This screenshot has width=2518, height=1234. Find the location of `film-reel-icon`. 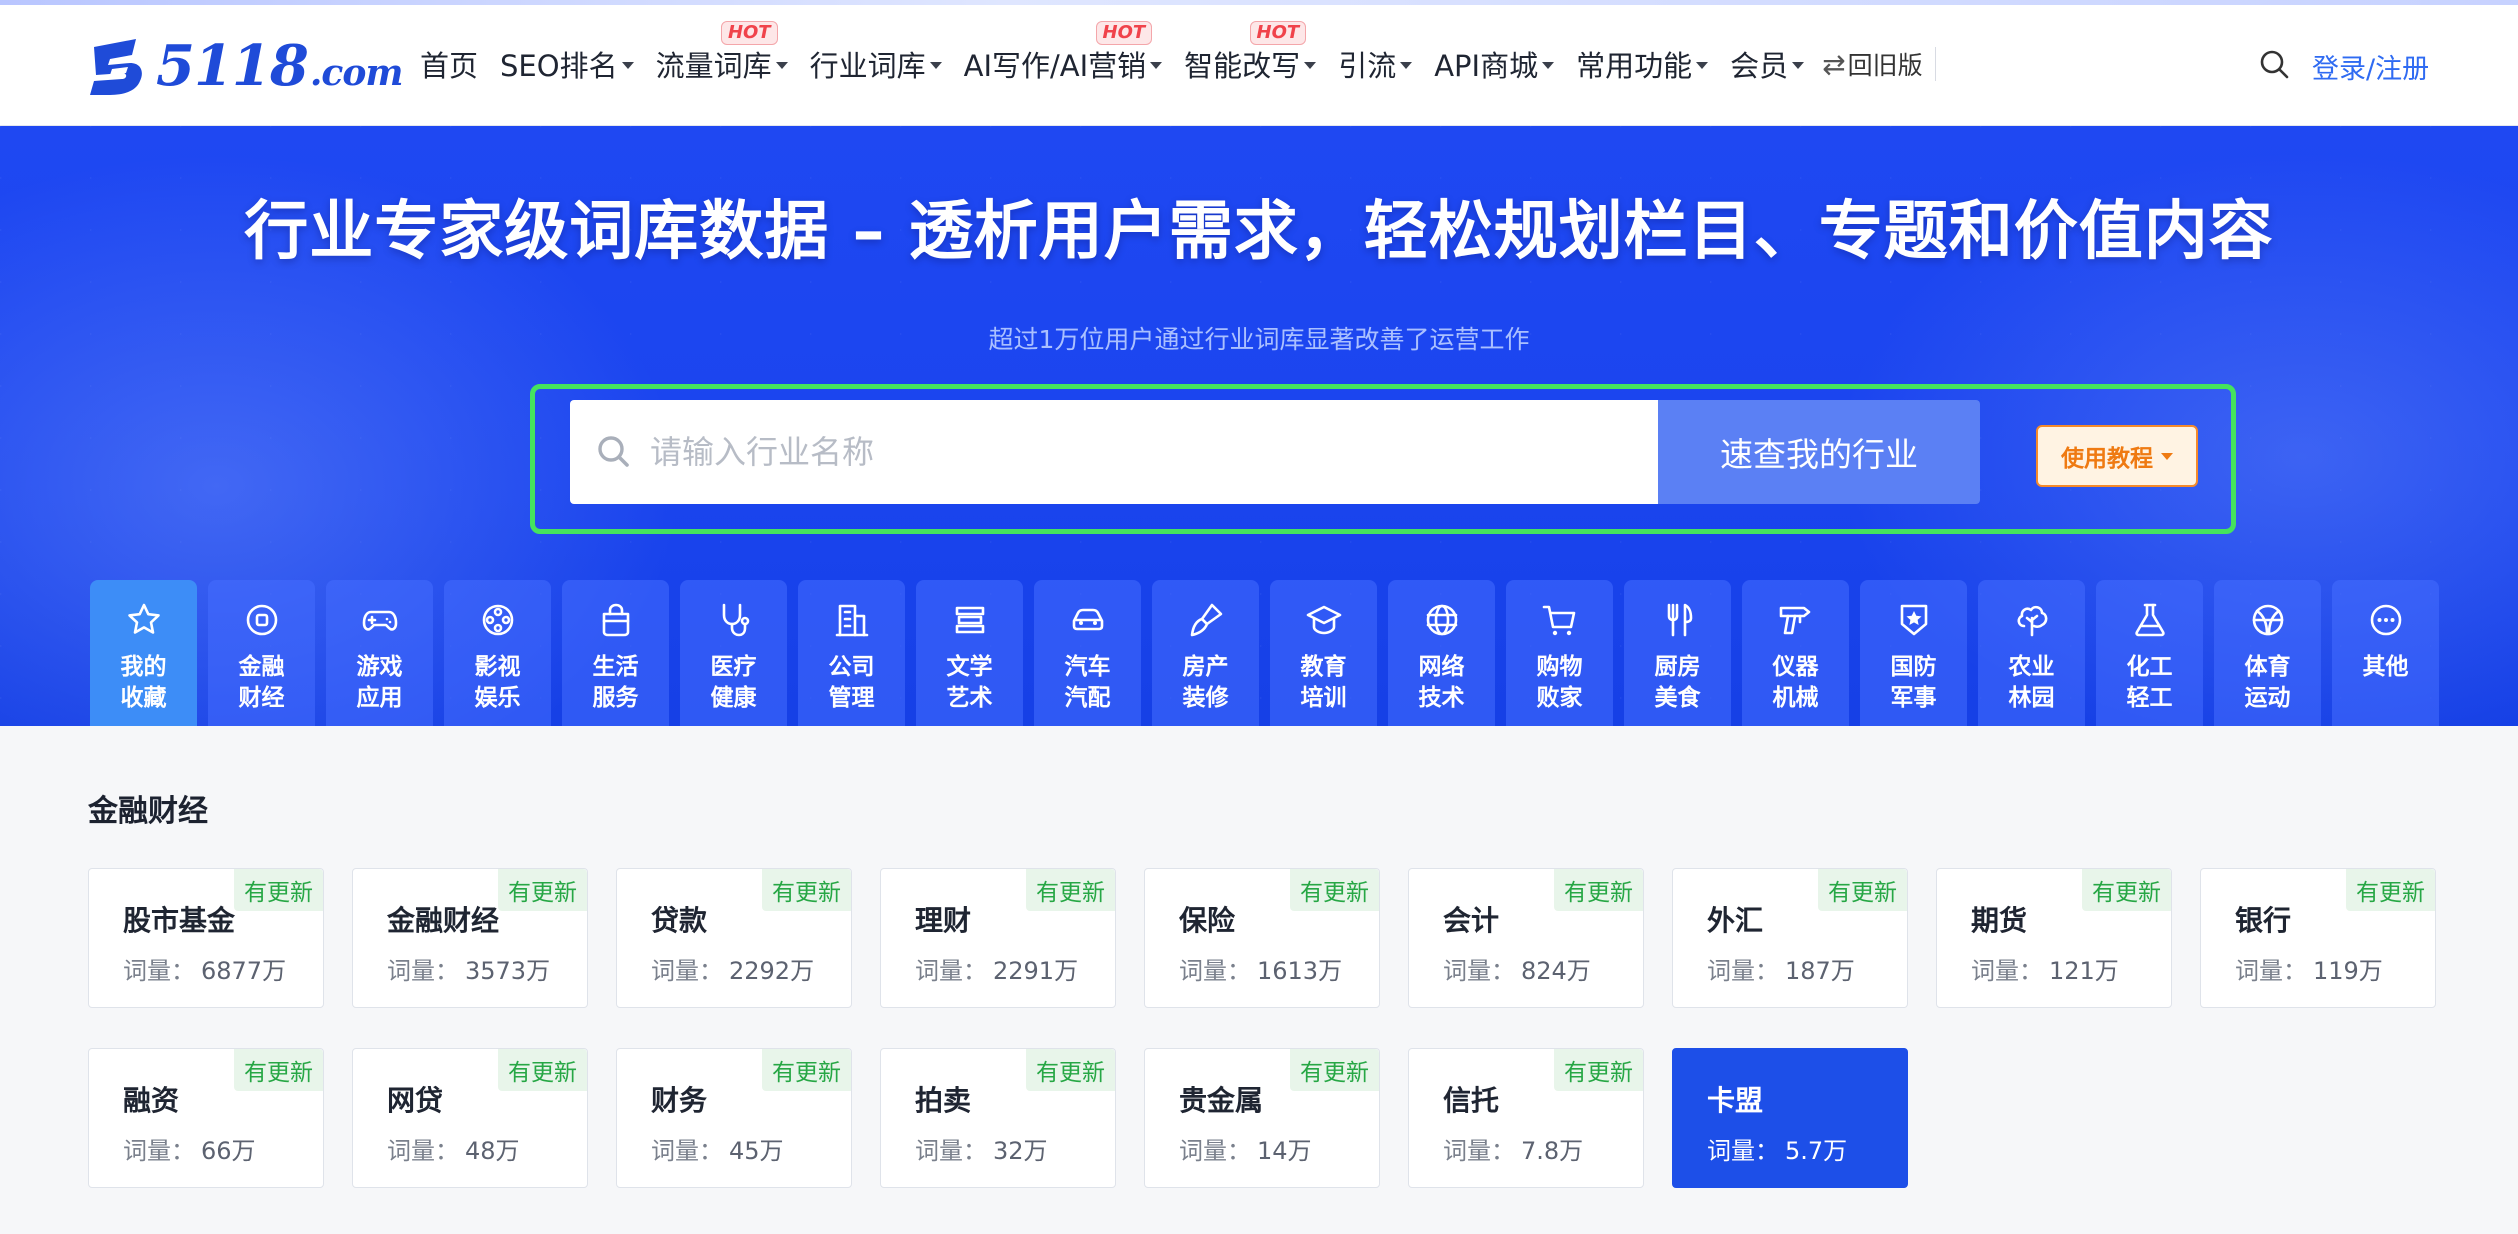

film-reel-icon is located at coordinates (497, 620).